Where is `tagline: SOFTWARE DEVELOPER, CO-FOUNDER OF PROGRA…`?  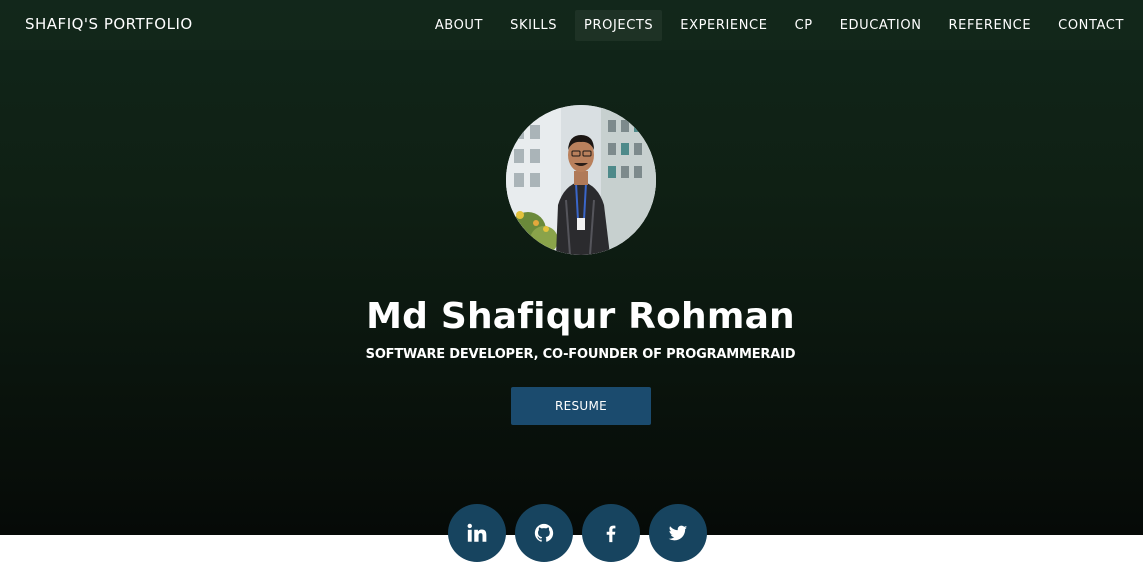 tagline: SOFTWARE DEVELOPER, CO-FOUNDER OF PROGRA… is located at coordinates (580, 354).